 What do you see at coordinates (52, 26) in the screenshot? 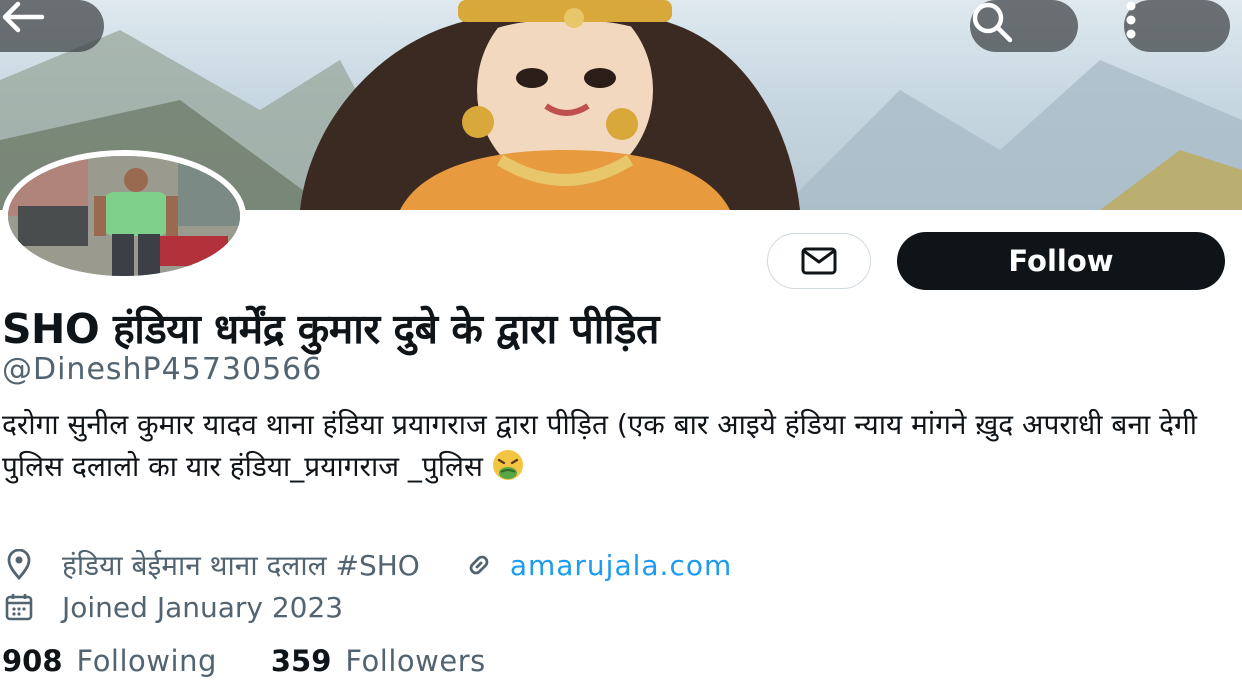
I see `back-button` at bounding box center [52, 26].